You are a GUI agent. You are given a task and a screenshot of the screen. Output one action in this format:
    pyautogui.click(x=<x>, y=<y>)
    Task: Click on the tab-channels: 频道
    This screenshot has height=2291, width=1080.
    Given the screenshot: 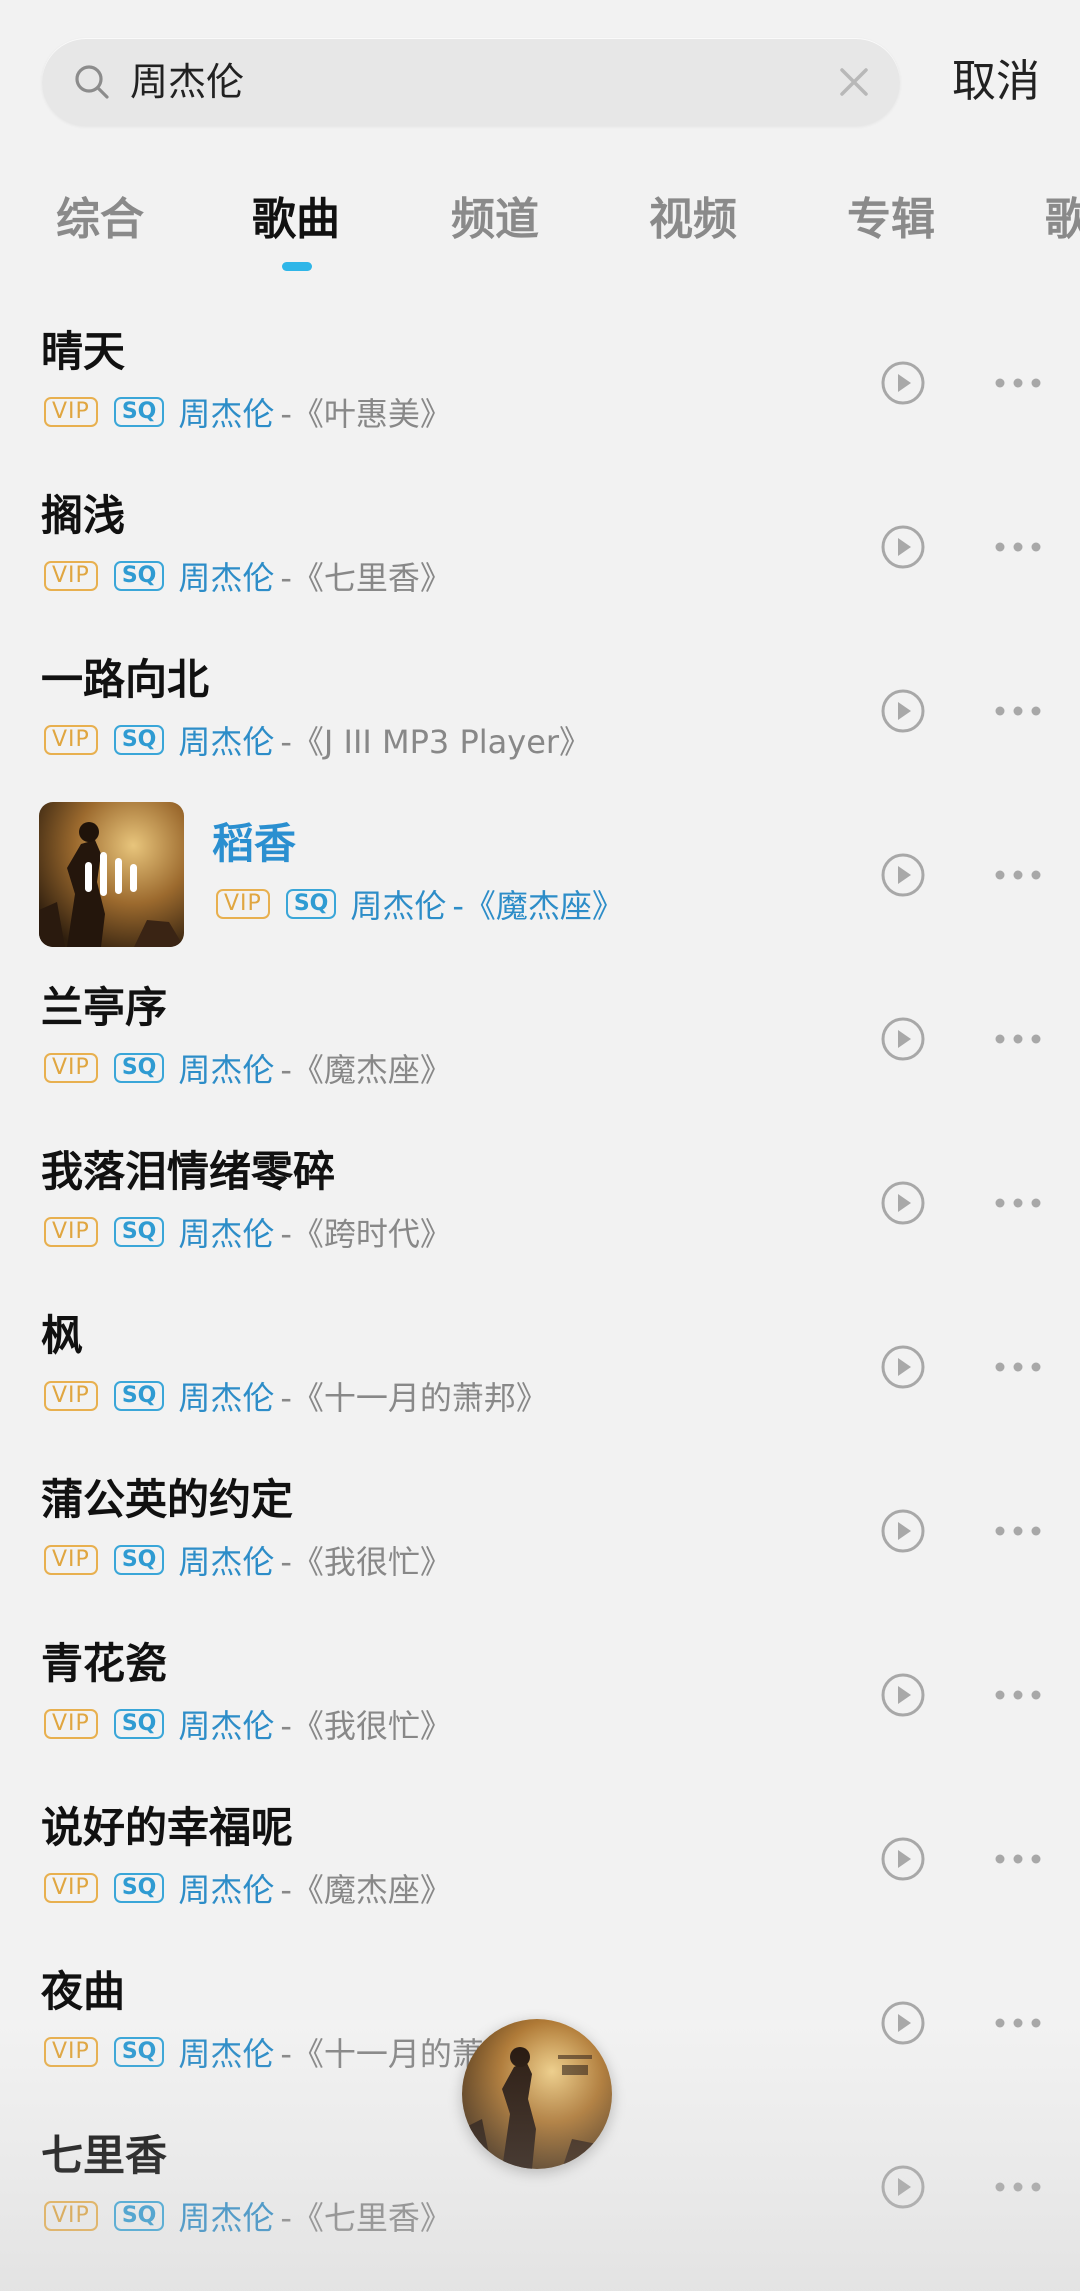 What is the action you would take?
    pyautogui.click(x=495, y=220)
    